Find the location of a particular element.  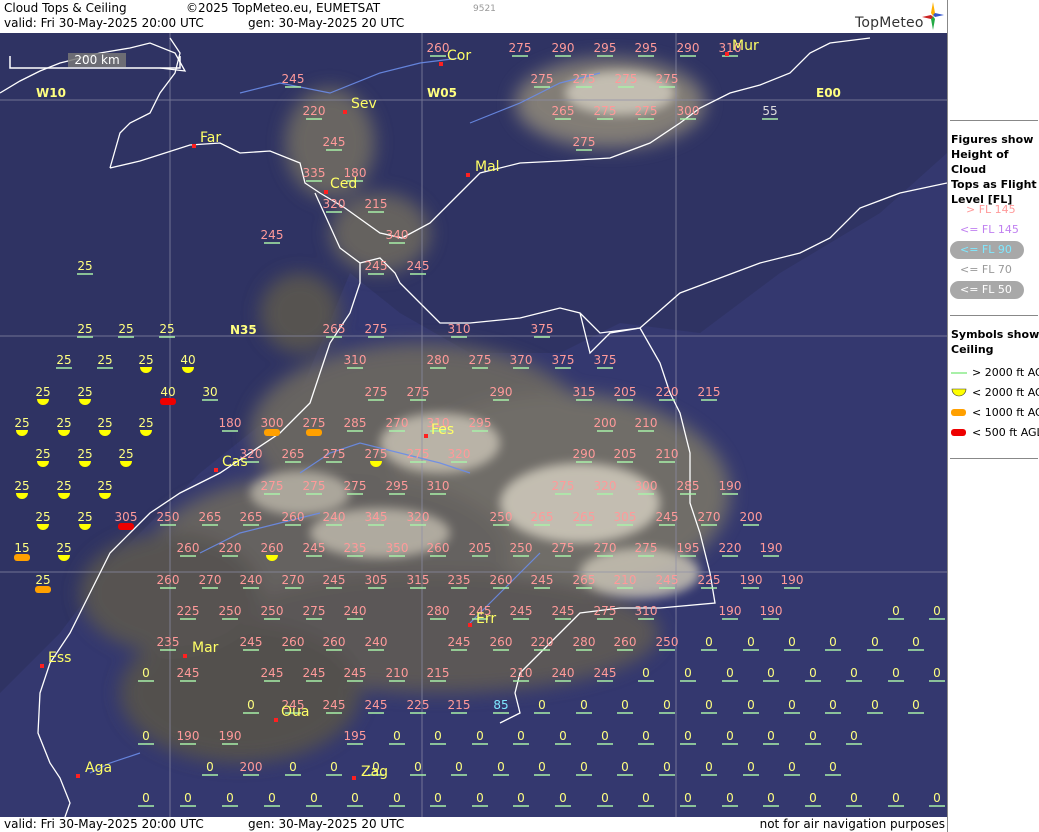

legend-figures-line: Tops as Flight is located at coordinates (994, 184).